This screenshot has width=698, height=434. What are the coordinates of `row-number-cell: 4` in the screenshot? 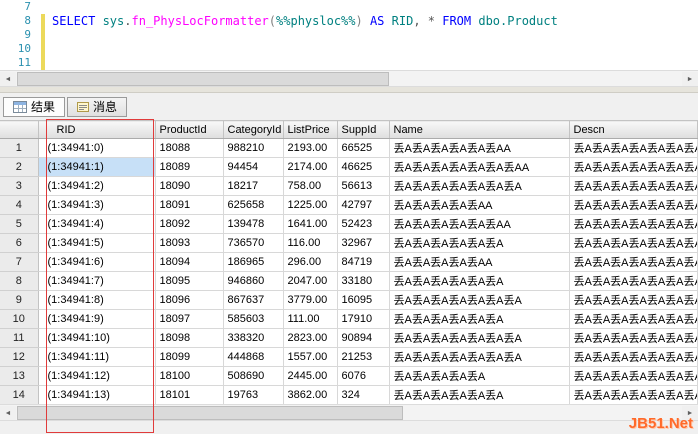 It's located at (19, 205).